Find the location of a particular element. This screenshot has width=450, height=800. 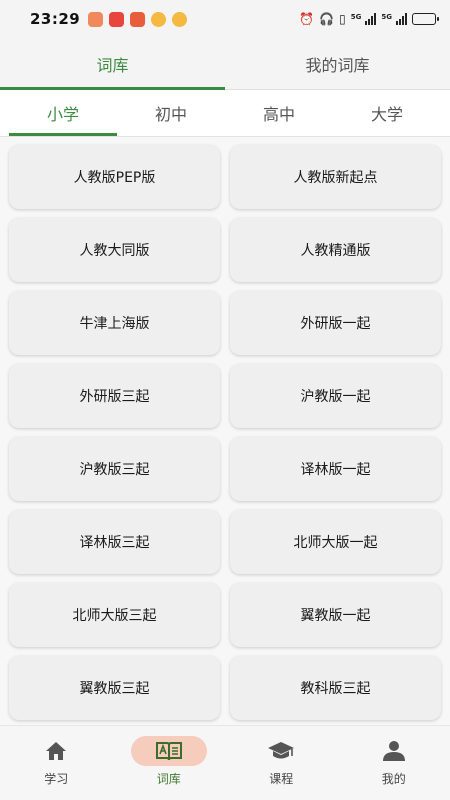

status-time: 23:29 is located at coordinates (55, 19).